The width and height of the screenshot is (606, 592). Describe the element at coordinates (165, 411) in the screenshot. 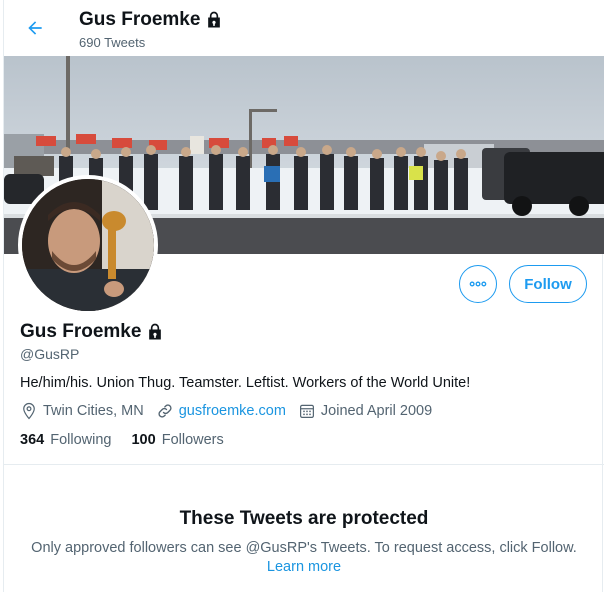

I see `link-icon` at that location.